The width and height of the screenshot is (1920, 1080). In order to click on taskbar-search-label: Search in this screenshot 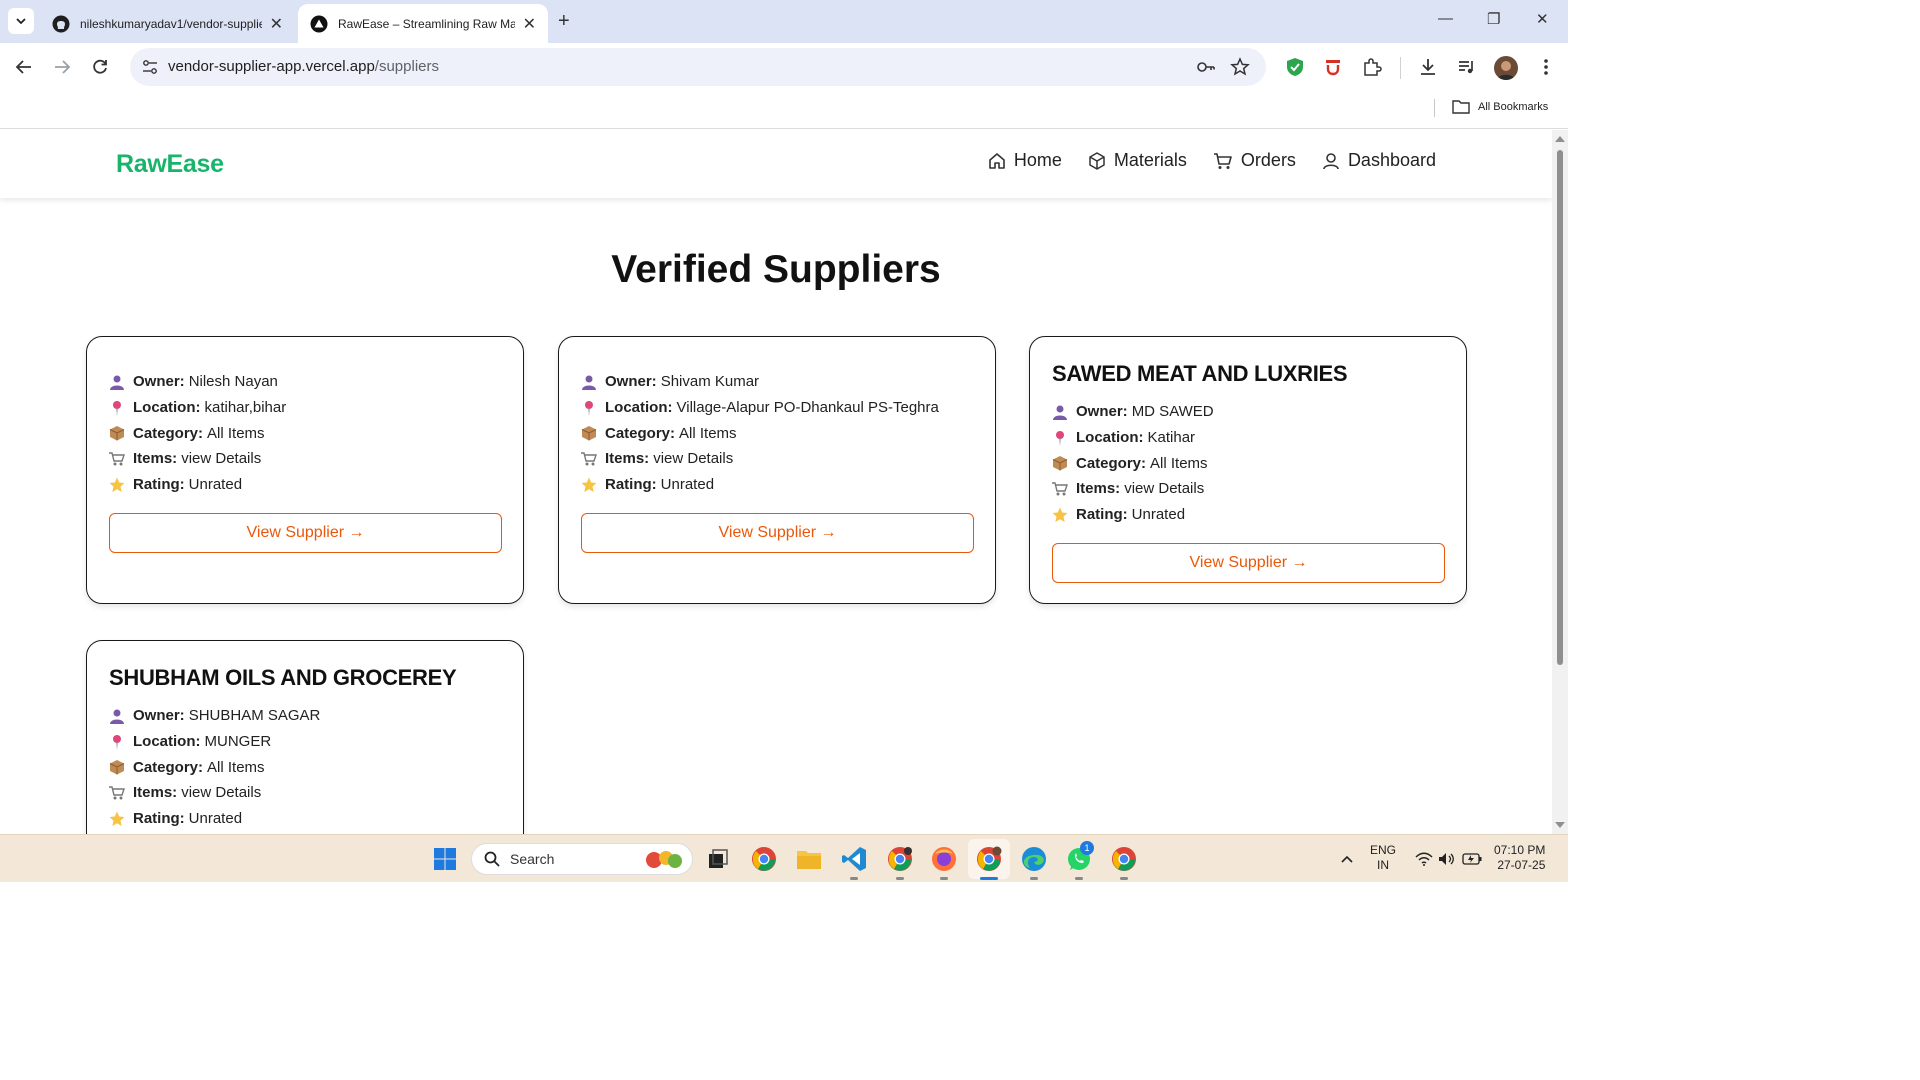, I will do `click(532, 859)`.